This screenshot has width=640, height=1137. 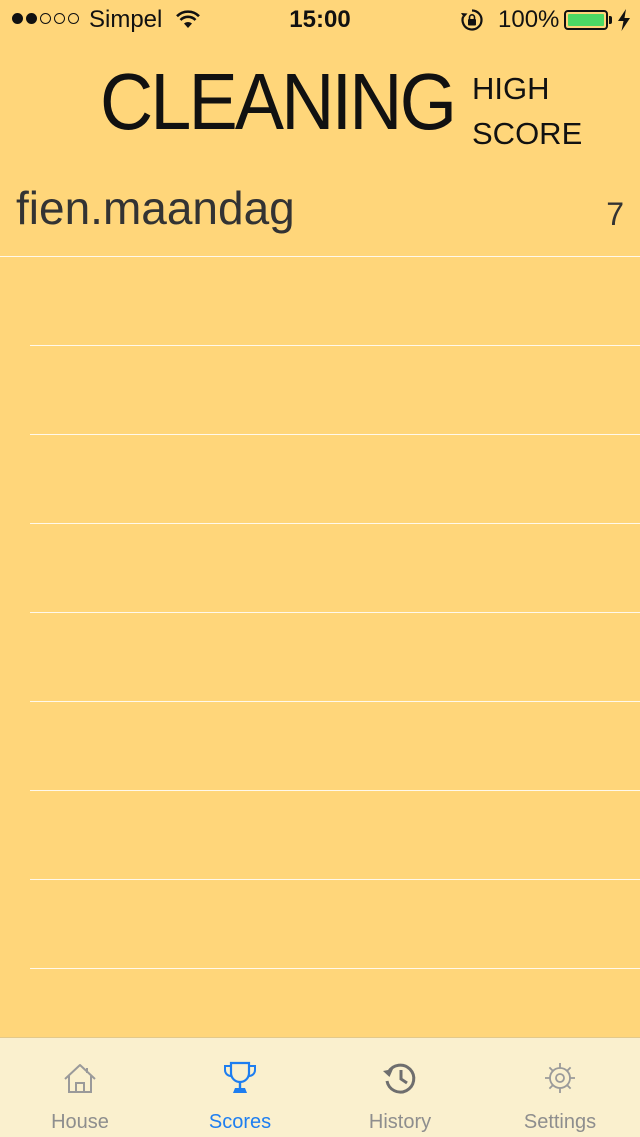 What do you see at coordinates (615, 214) in the screenshot?
I see `player-score: 7` at bounding box center [615, 214].